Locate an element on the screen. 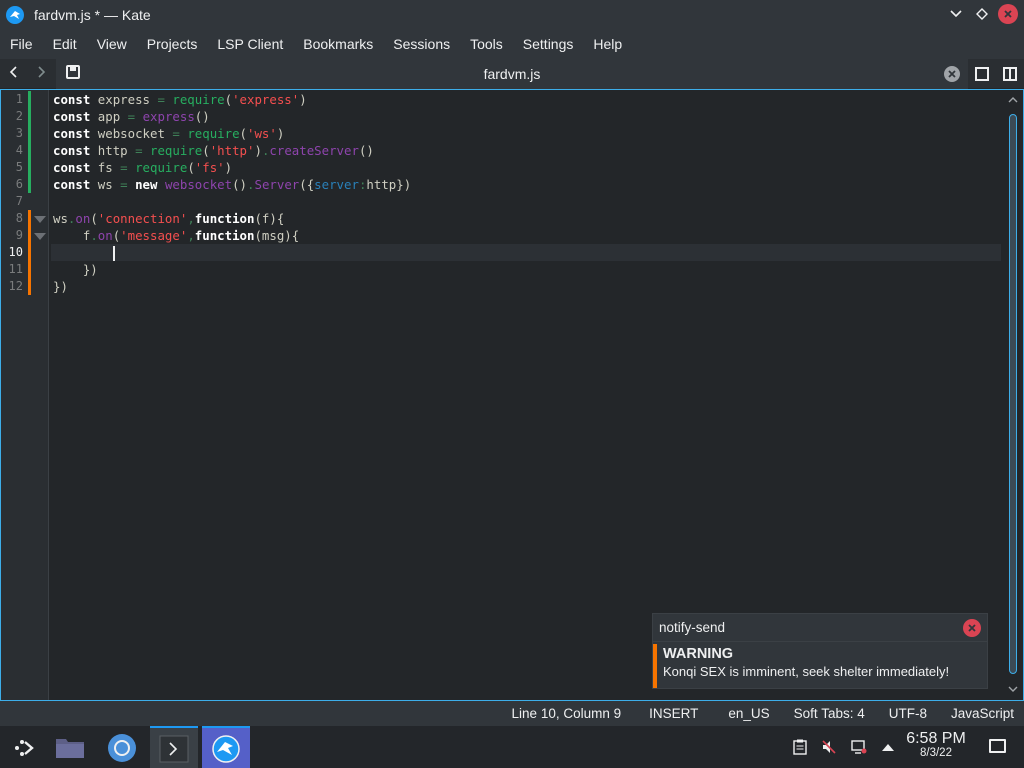  spellcheck-language: en_US is located at coordinates (748, 713).